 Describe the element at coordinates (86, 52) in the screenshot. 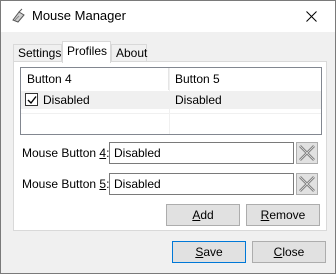

I see `tab-profiles: Profiles` at that location.